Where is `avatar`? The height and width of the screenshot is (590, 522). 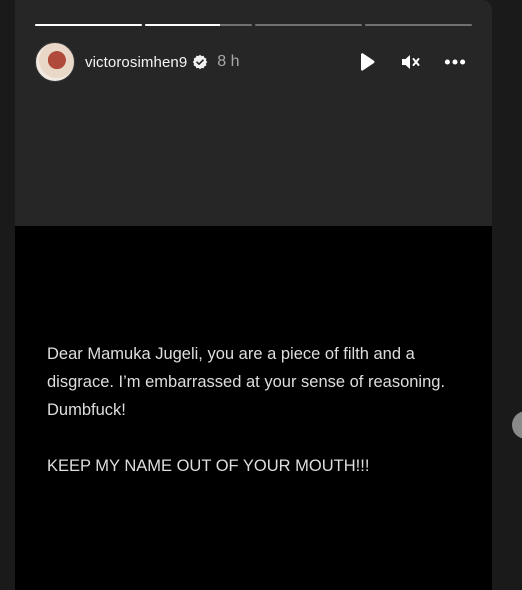 avatar is located at coordinates (55, 62).